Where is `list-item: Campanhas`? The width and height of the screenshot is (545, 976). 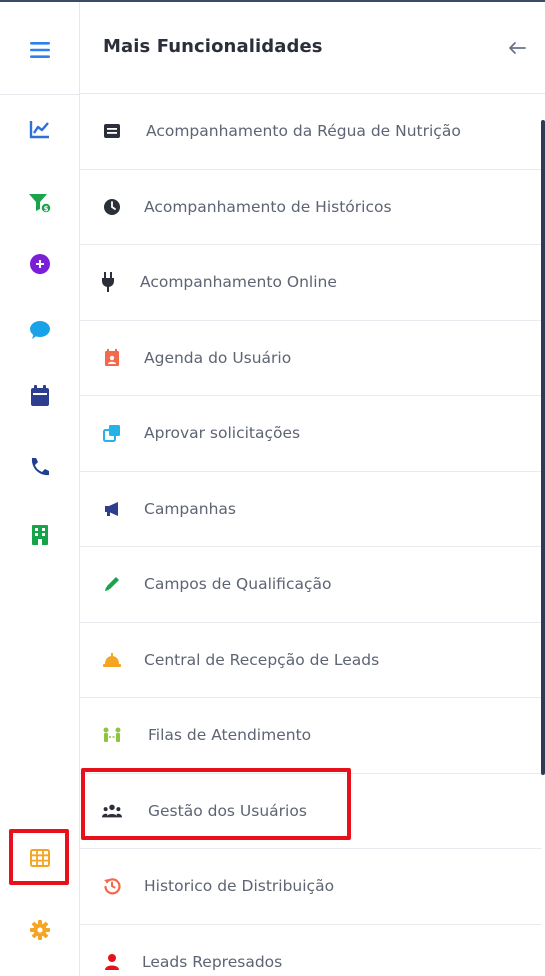 list-item: Campanhas is located at coordinates (311, 509).